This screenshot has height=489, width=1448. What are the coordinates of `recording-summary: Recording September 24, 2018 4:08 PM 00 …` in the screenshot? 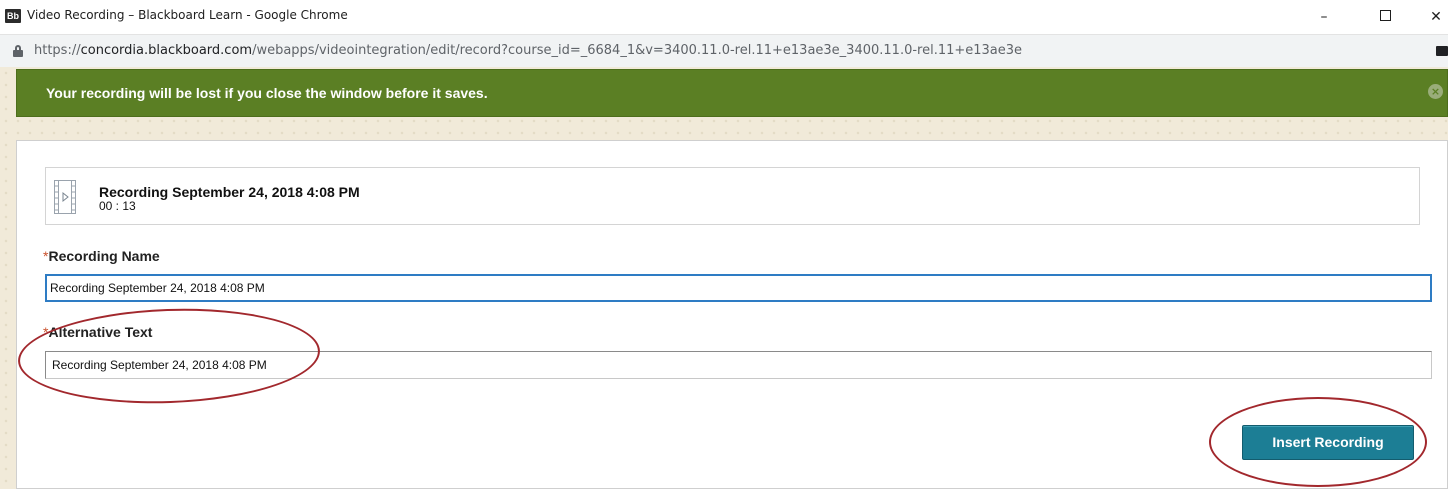 It's located at (732, 196).